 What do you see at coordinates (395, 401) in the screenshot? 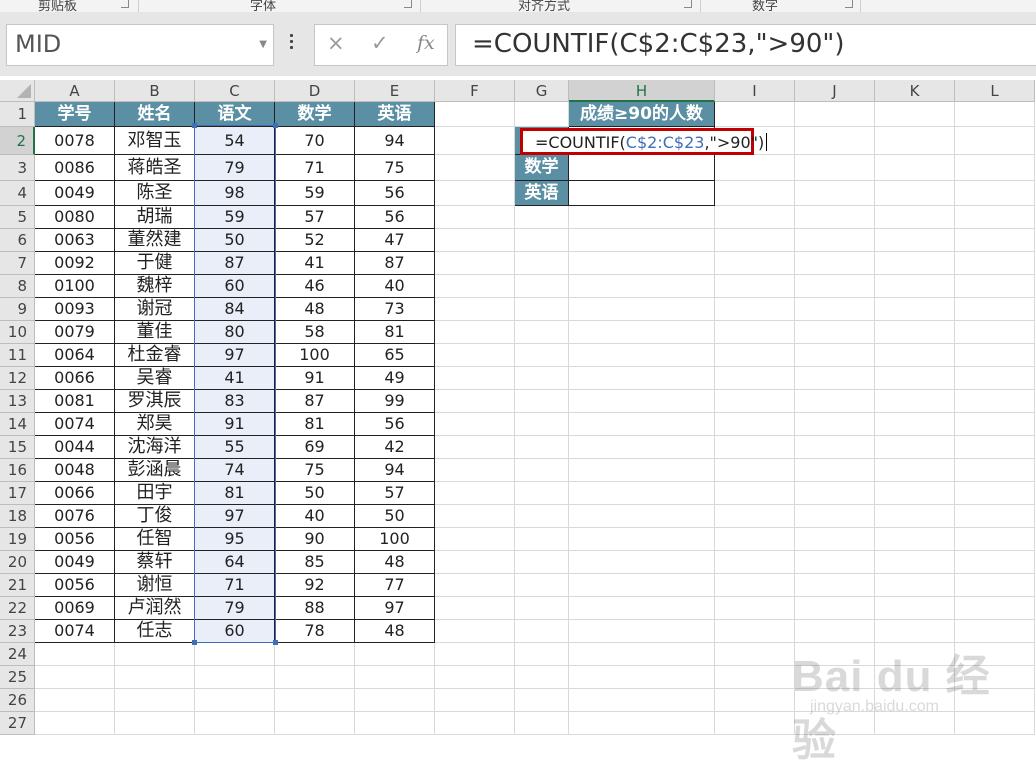
I see `table-cell: 99` at bounding box center [395, 401].